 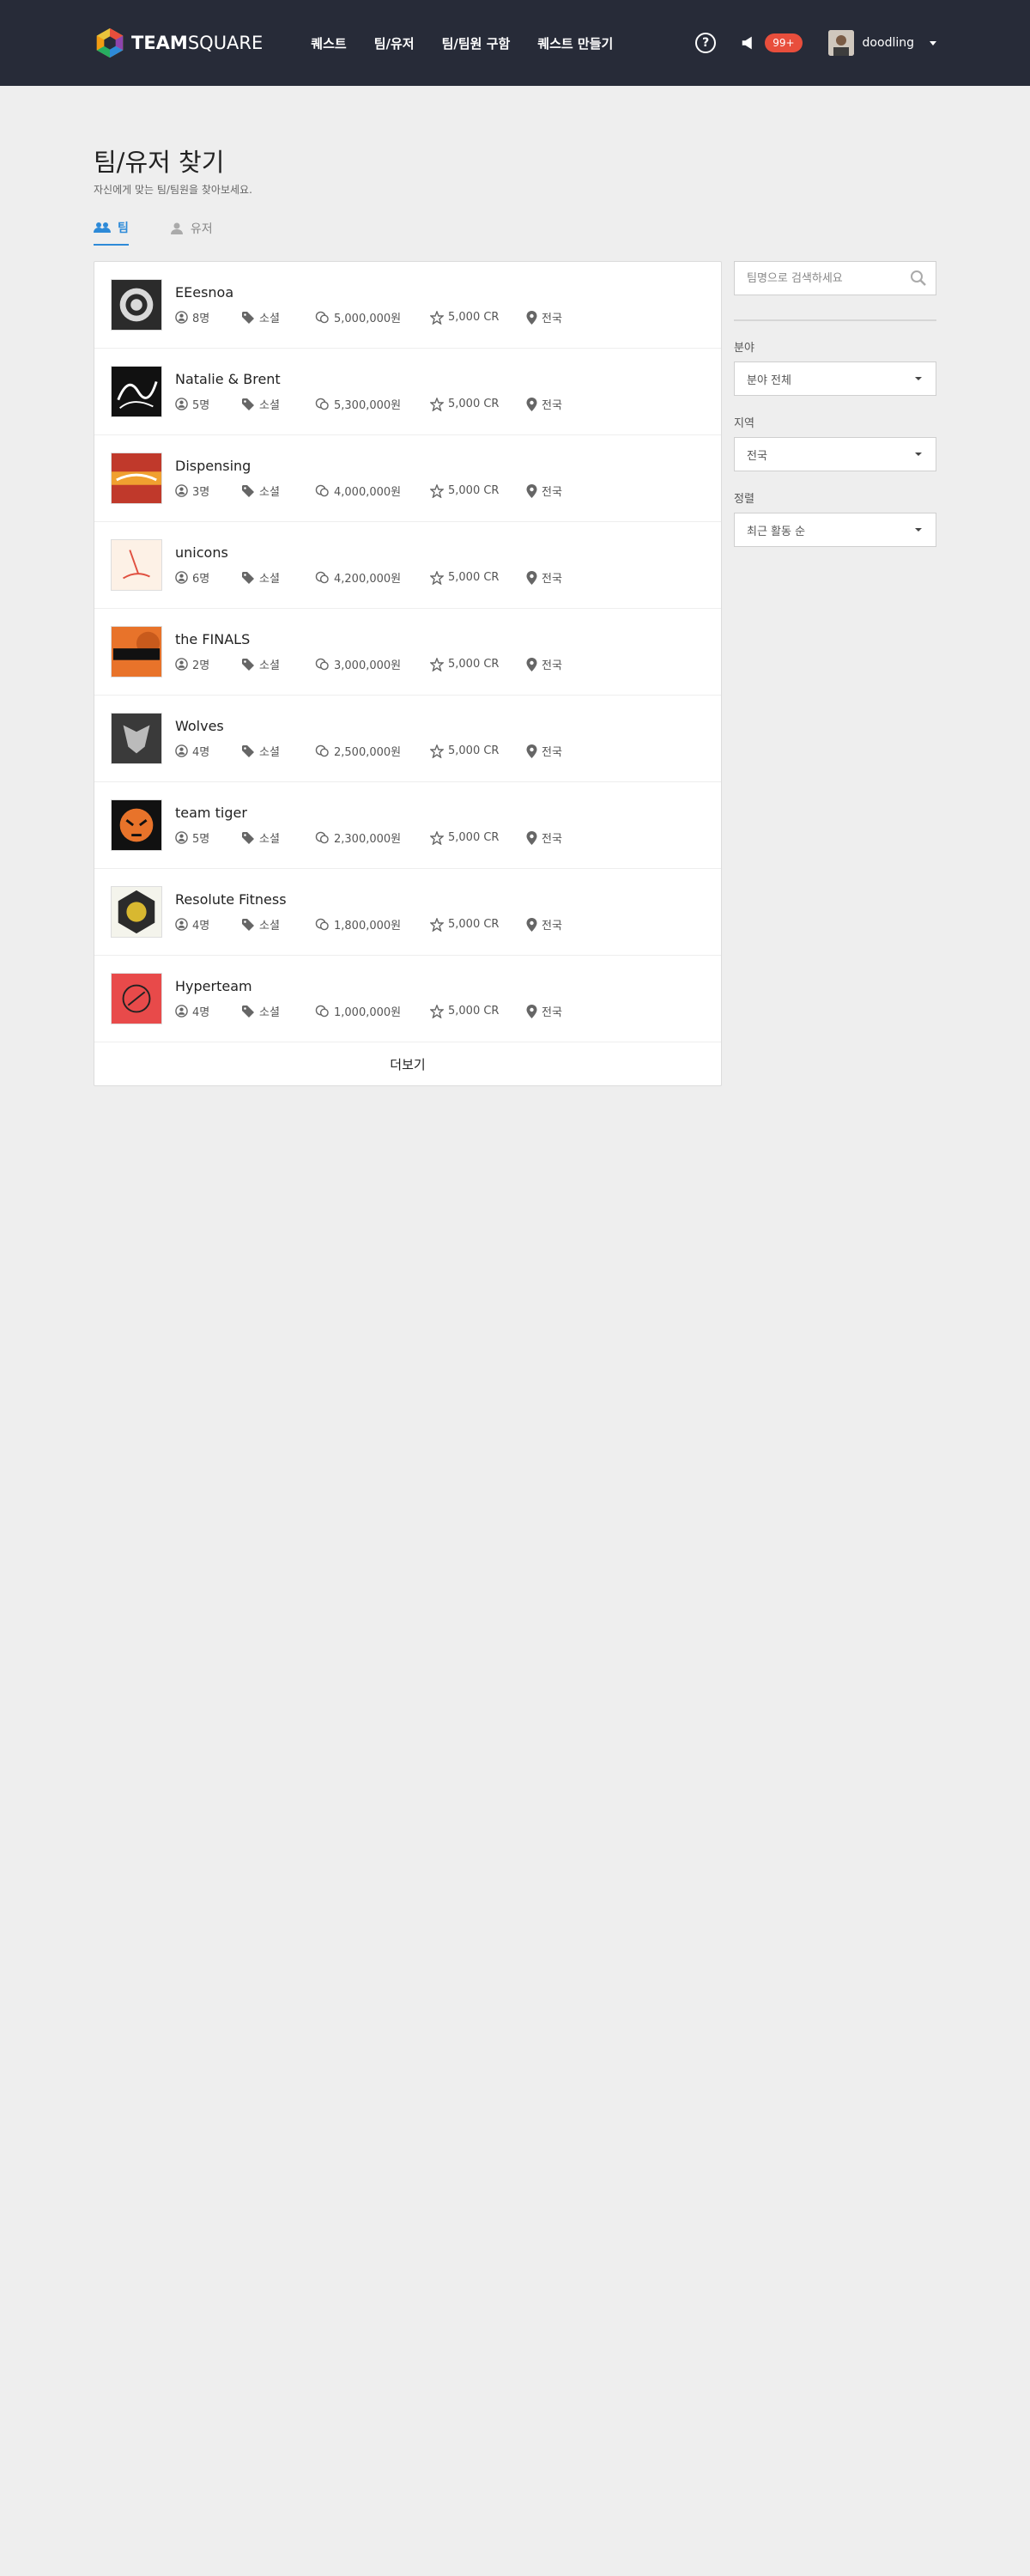 I want to click on team-name: the FINALS, so click(x=368, y=639).